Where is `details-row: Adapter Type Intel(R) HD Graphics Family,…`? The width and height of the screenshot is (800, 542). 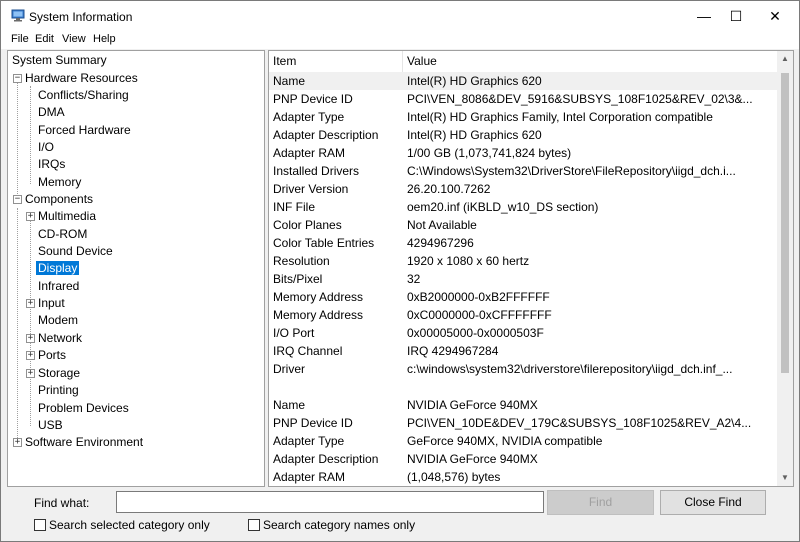 details-row: Adapter Type Intel(R) HD Graphics Family,… is located at coordinates (524, 117).